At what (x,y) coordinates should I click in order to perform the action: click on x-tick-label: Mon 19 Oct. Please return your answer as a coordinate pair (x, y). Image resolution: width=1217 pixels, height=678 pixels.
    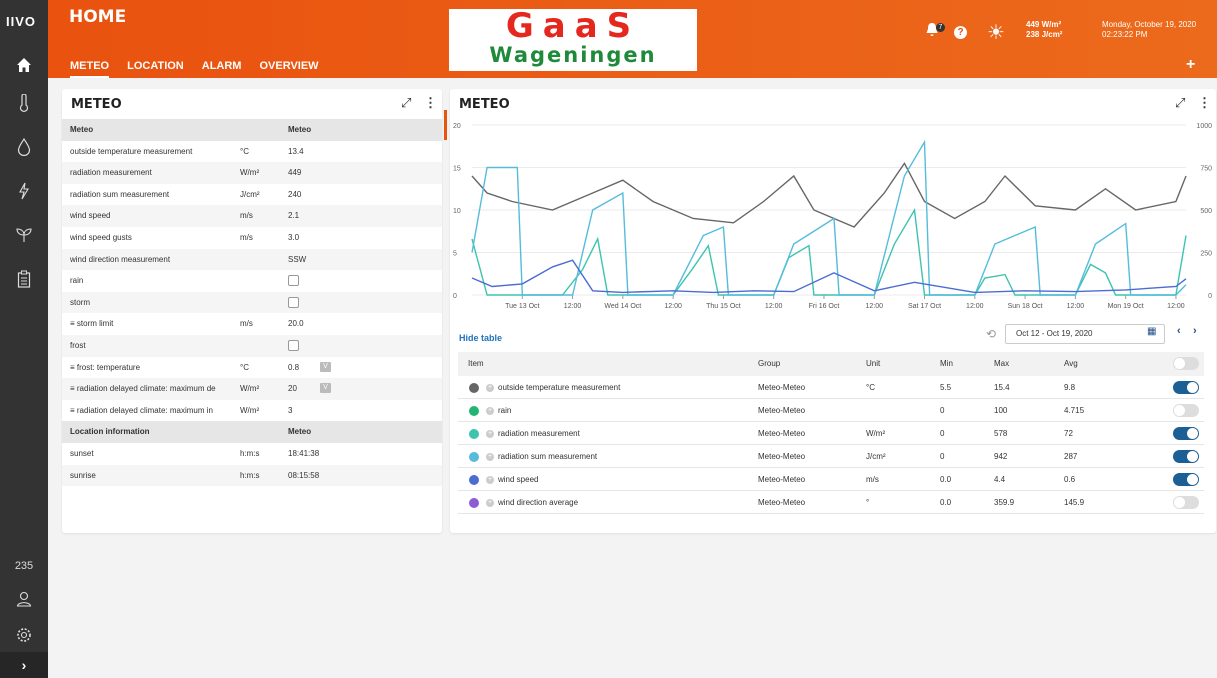
    Looking at the image, I should click on (1126, 306).